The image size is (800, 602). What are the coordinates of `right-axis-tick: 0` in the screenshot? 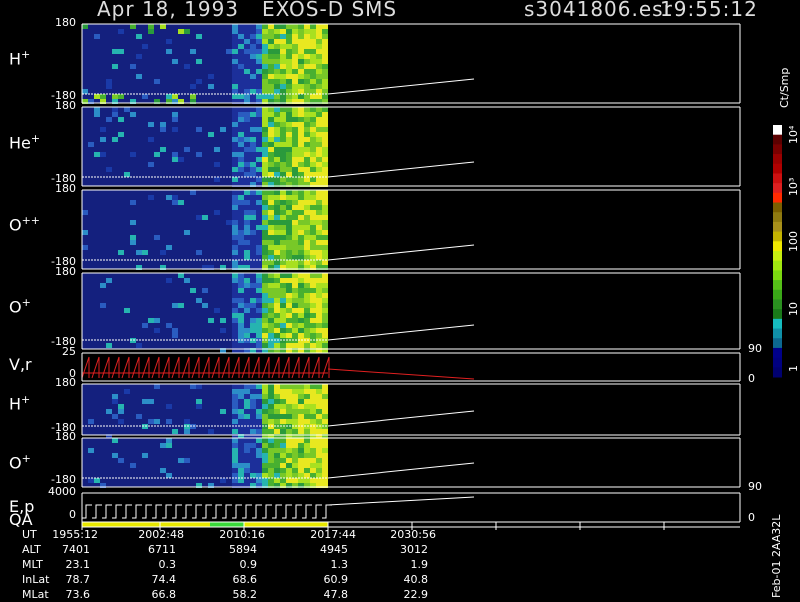 It's located at (751, 517).